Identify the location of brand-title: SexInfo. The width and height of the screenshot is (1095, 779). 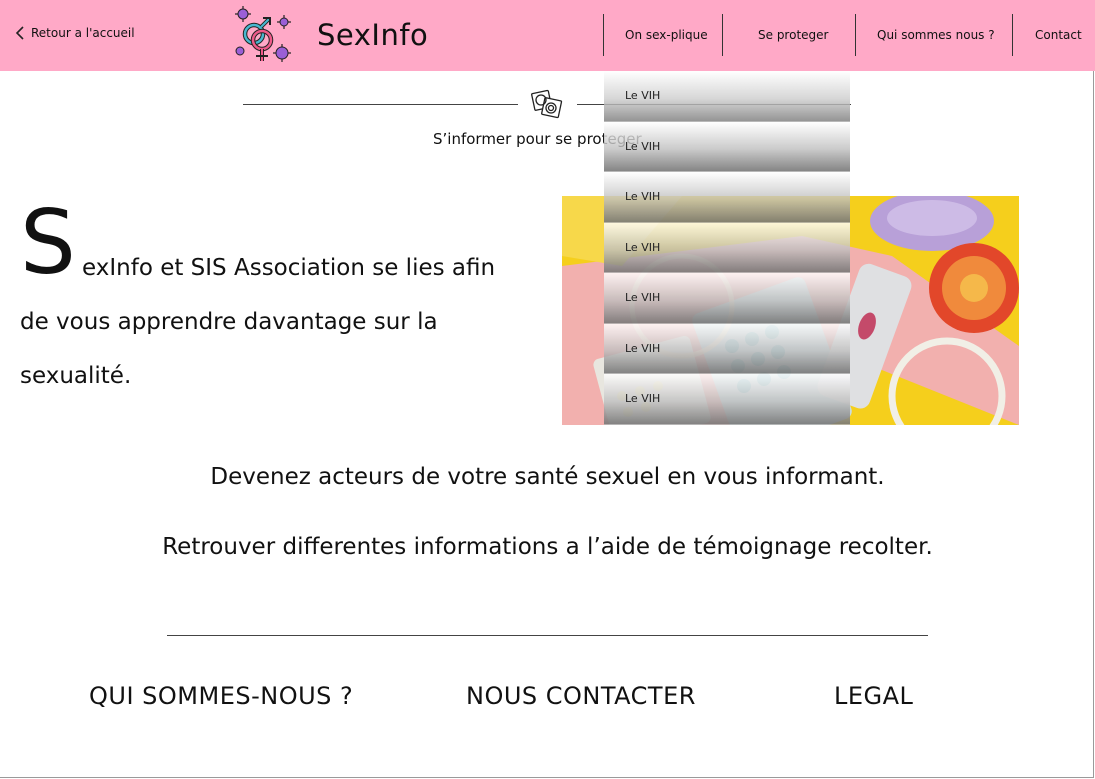
(372, 35).